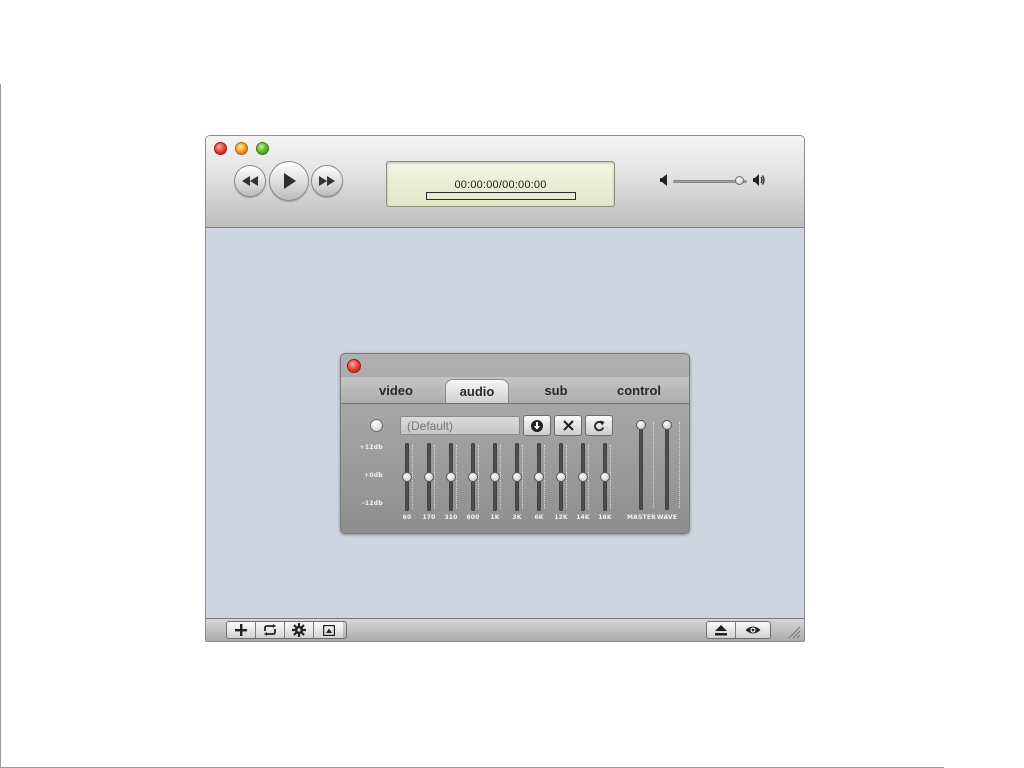  Describe the element at coordinates (605, 517) in the screenshot. I see `eq-band-label: 16K` at that location.